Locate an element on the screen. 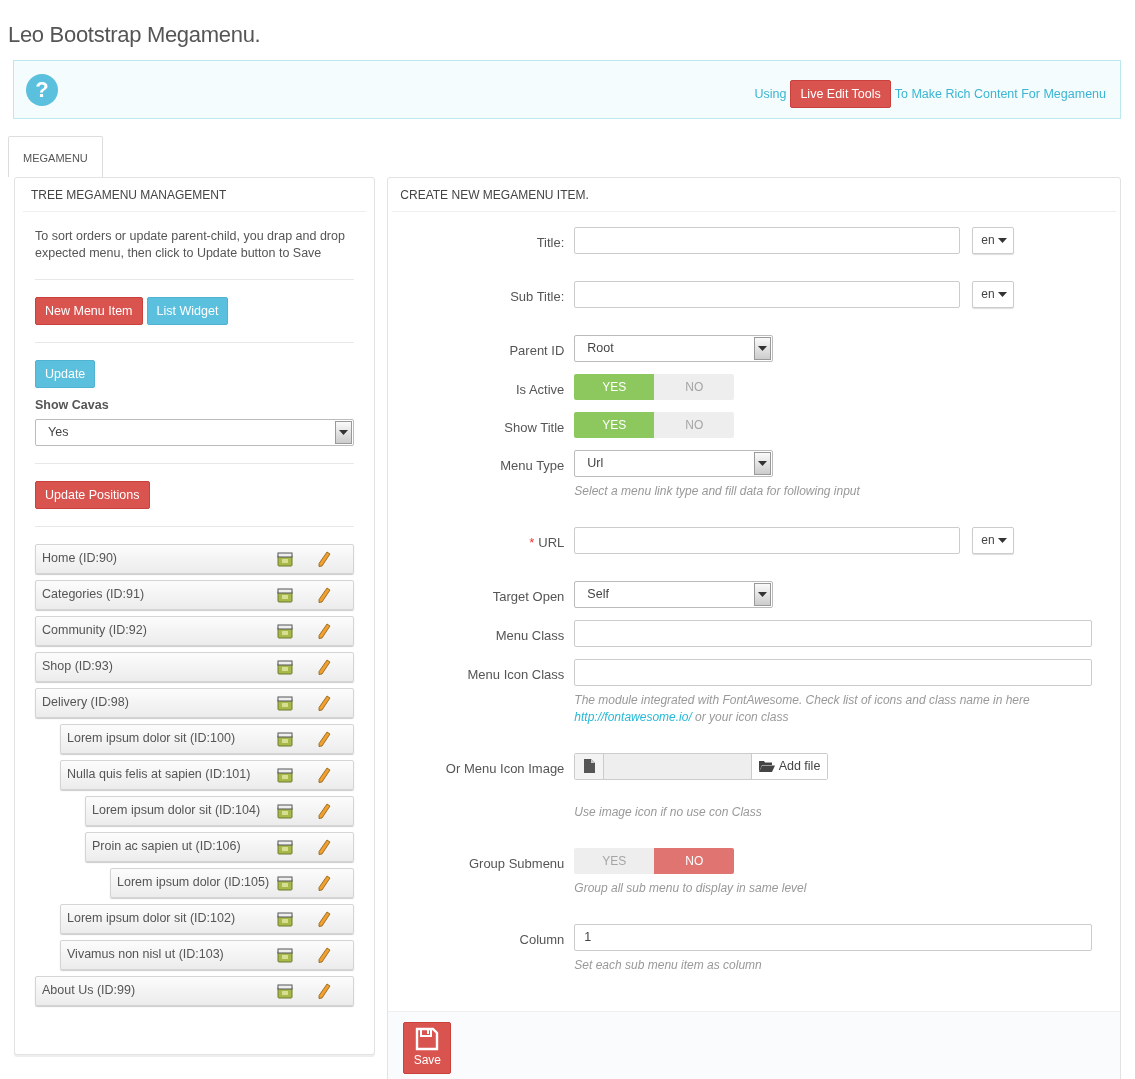 This screenshot has width=1135, height=1079. file-icon is located at coordinates (589, 766).